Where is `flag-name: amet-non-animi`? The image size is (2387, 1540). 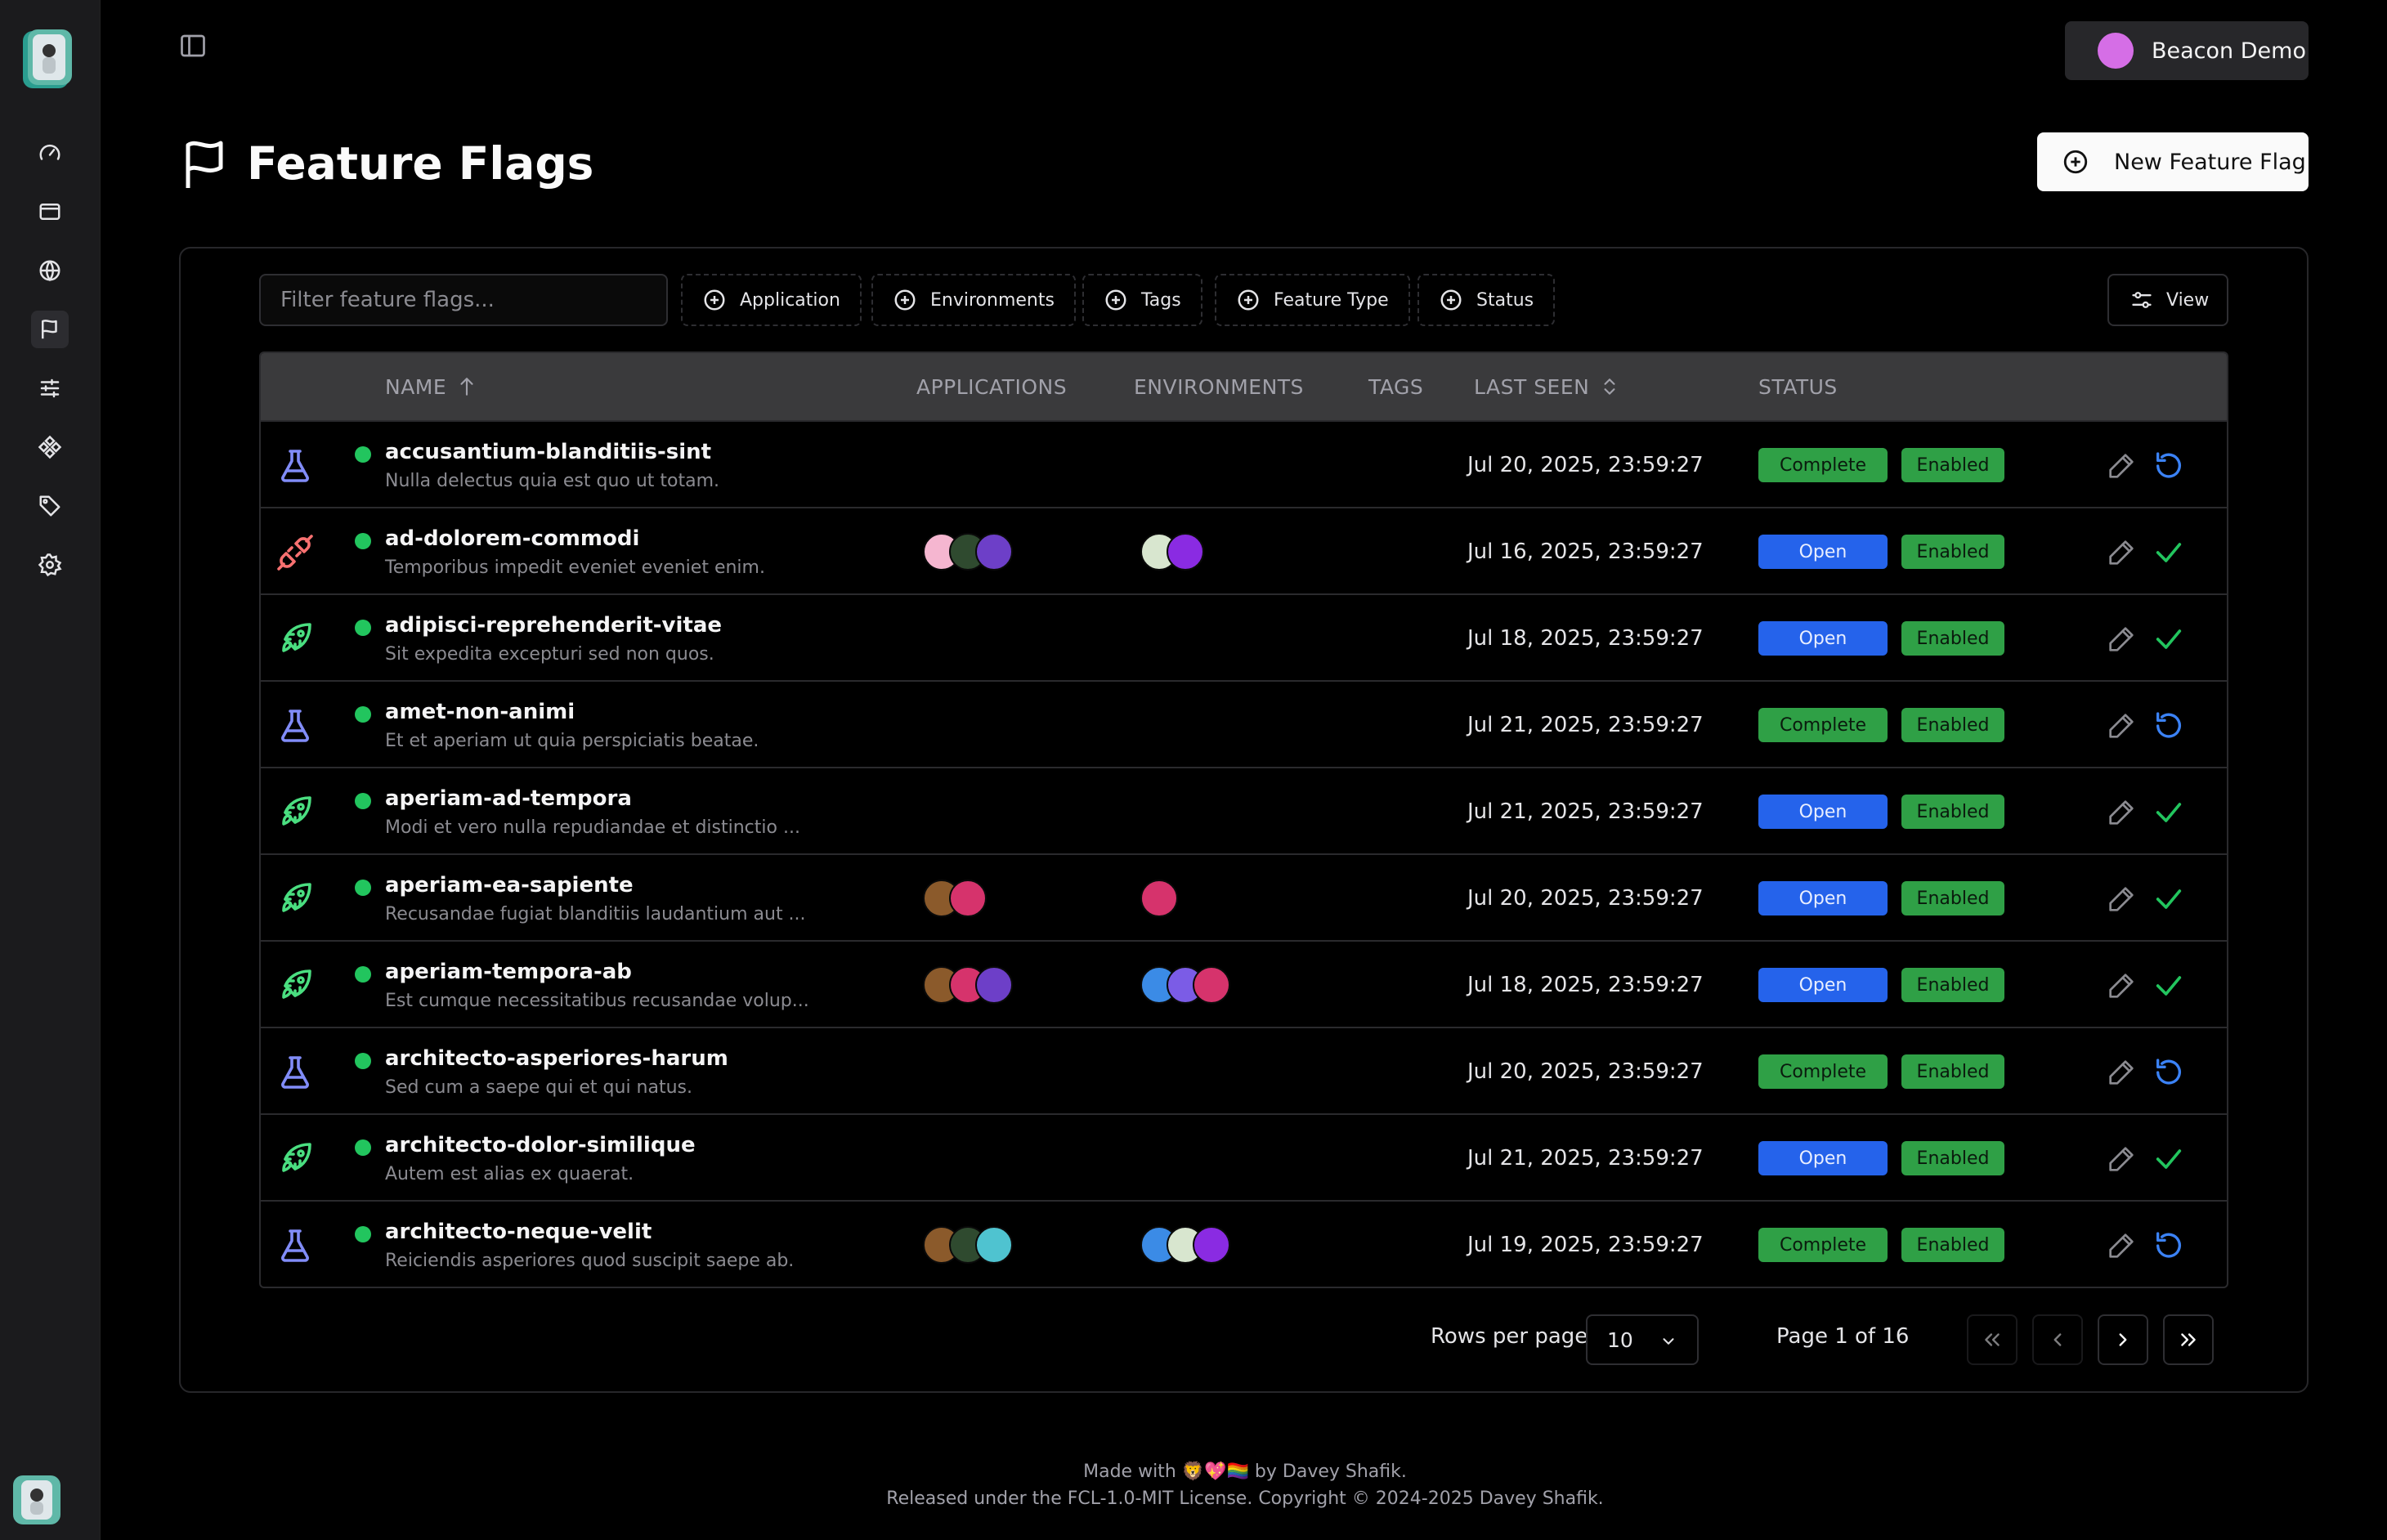 flag-name: amet-non-animi is located at coordinates (480, 712).